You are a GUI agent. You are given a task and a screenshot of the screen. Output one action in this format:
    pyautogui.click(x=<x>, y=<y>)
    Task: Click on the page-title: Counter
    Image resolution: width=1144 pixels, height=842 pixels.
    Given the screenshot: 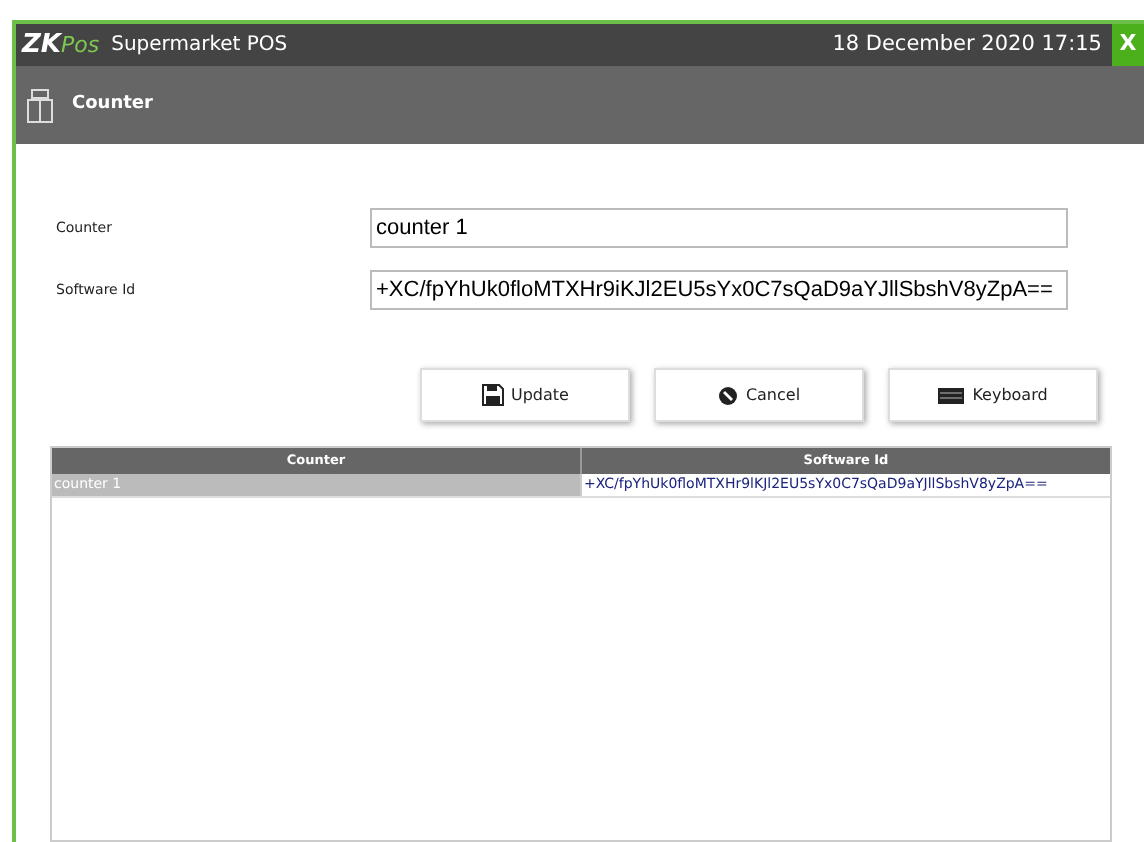 What is the action you would take?
    pyautogui.click(x=112, y=104)
    